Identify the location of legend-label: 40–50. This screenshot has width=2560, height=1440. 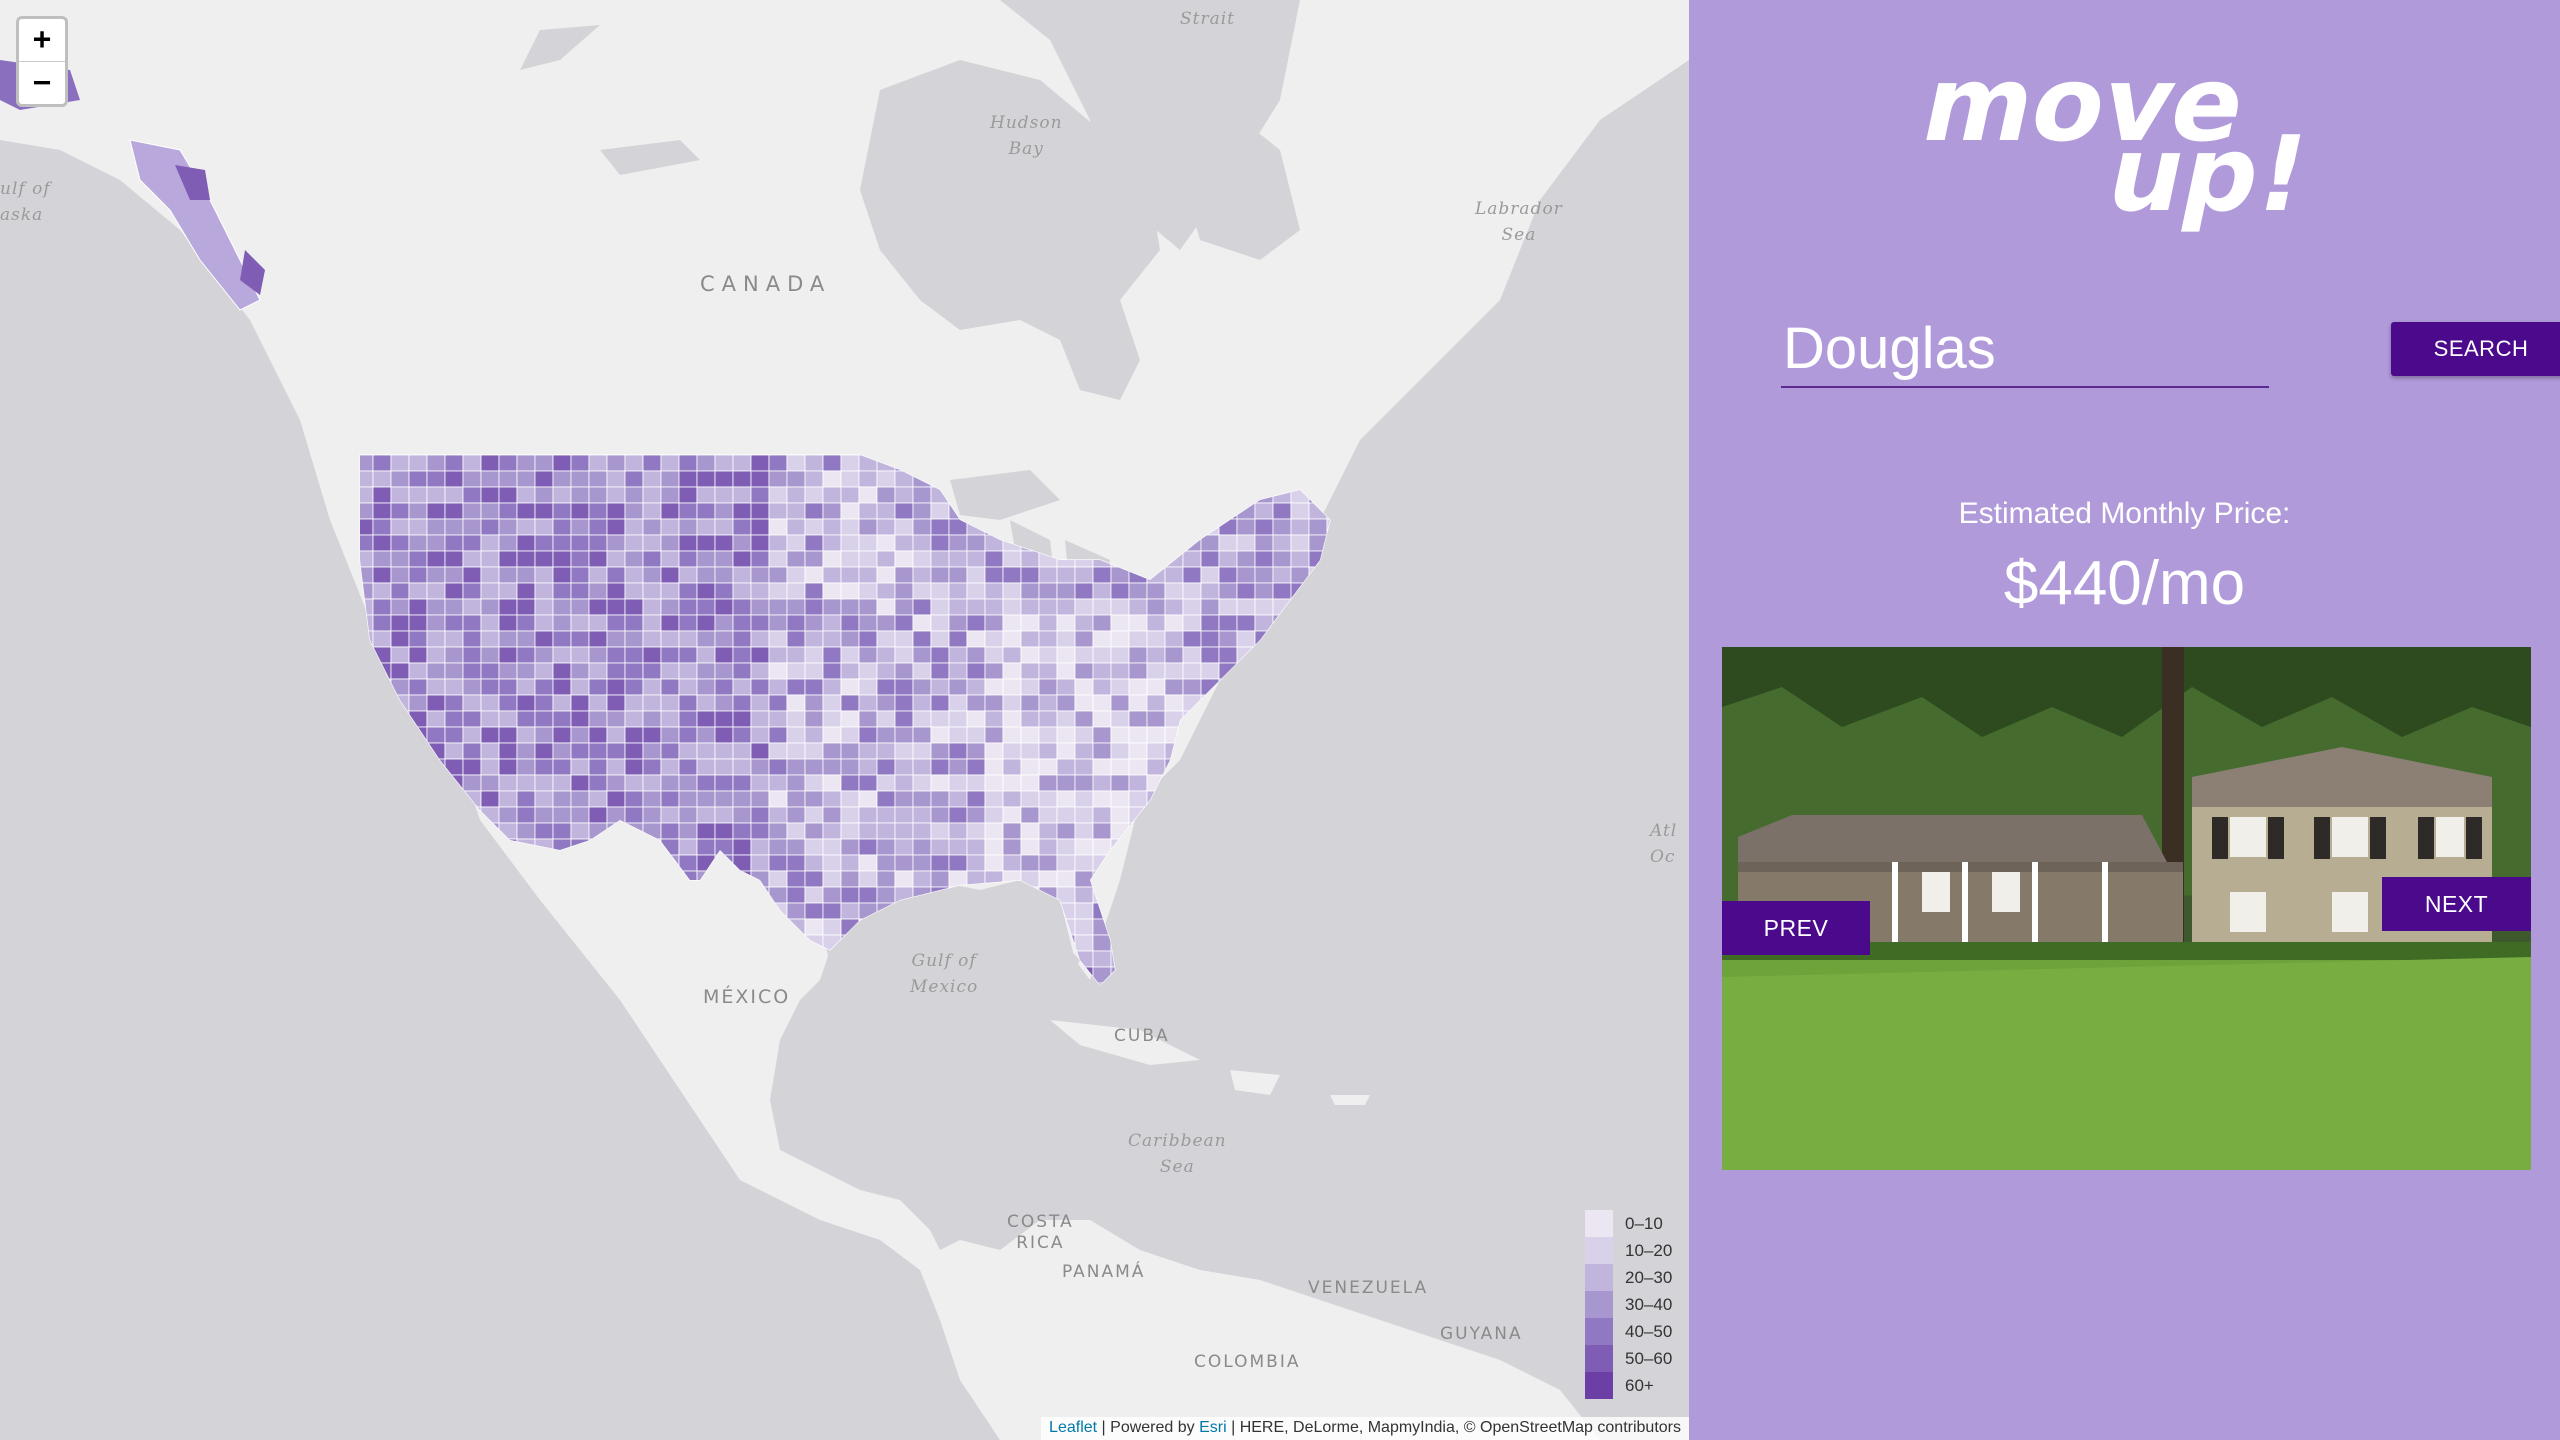
(1649, 1331).